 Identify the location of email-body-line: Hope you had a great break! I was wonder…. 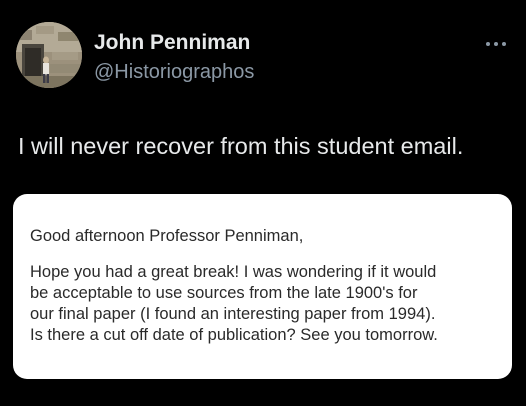
(233, 272).